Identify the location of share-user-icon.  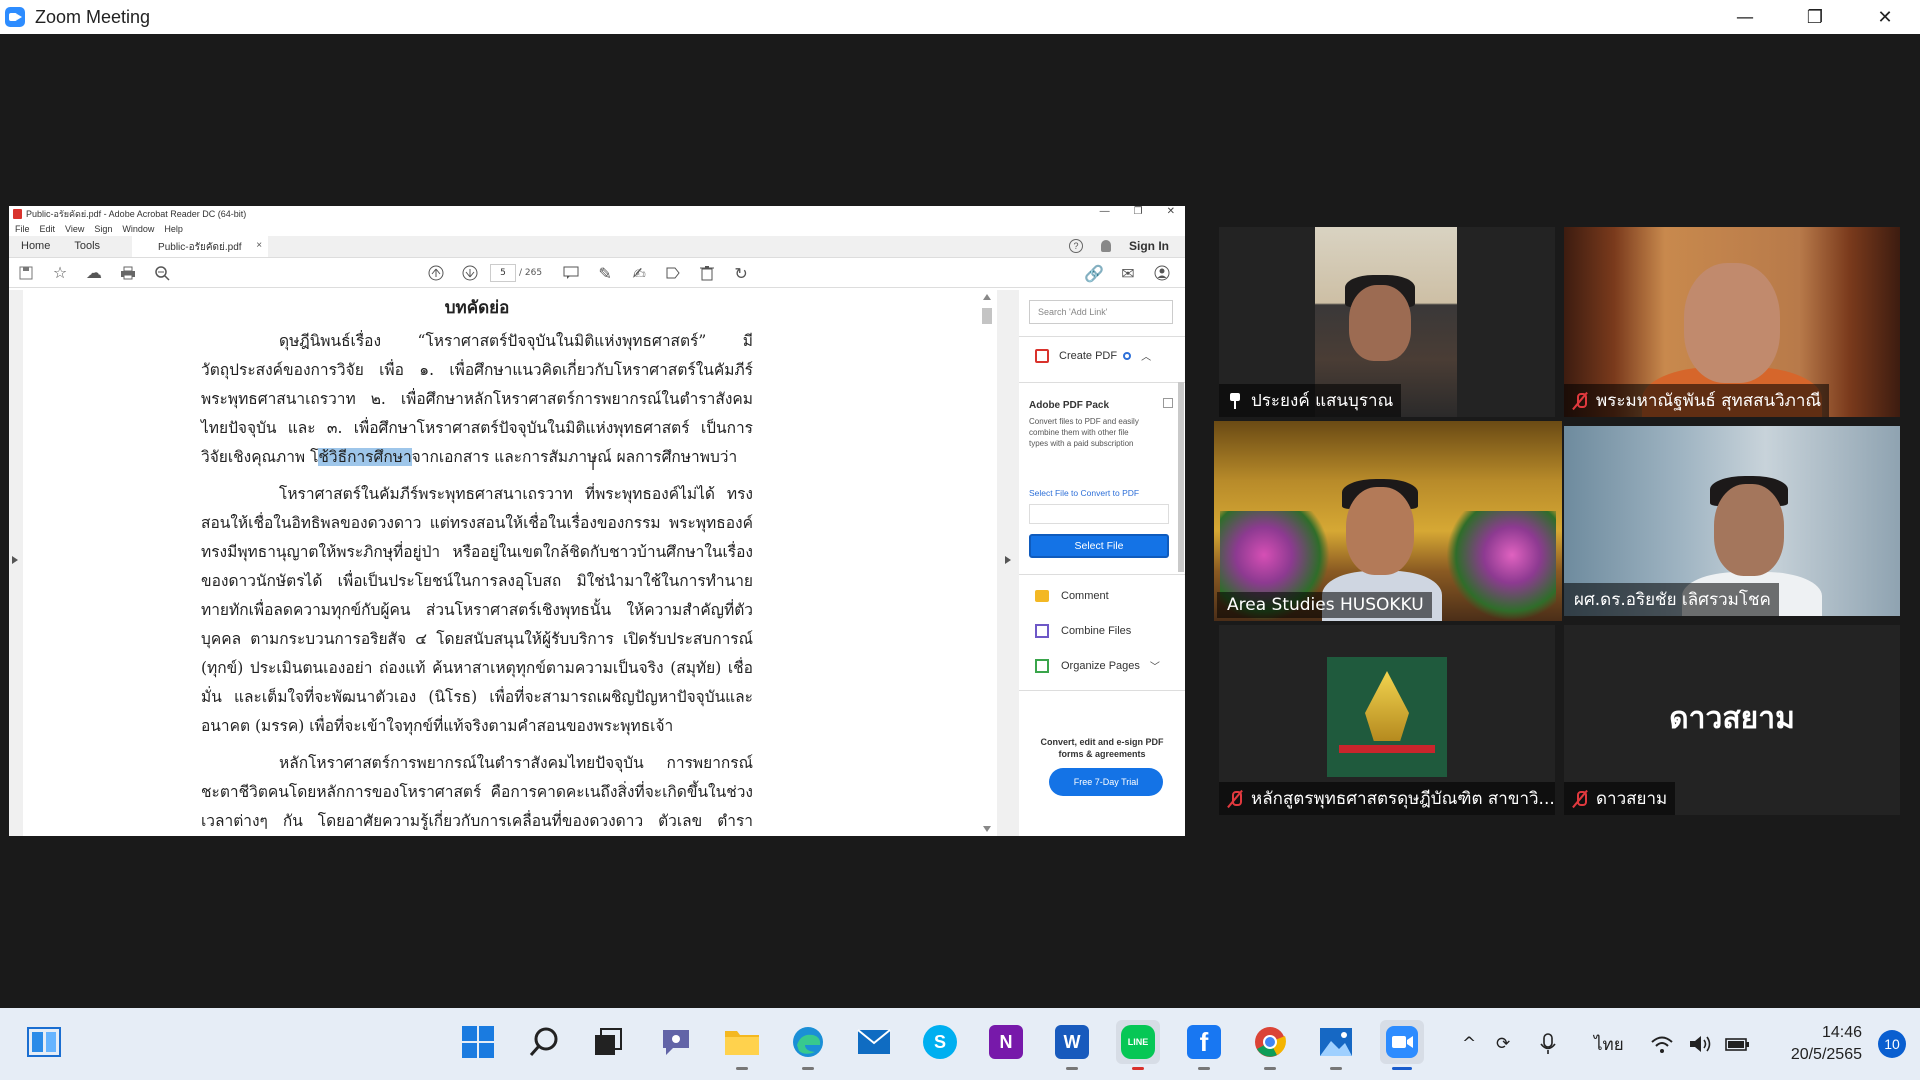
(1162, 273).